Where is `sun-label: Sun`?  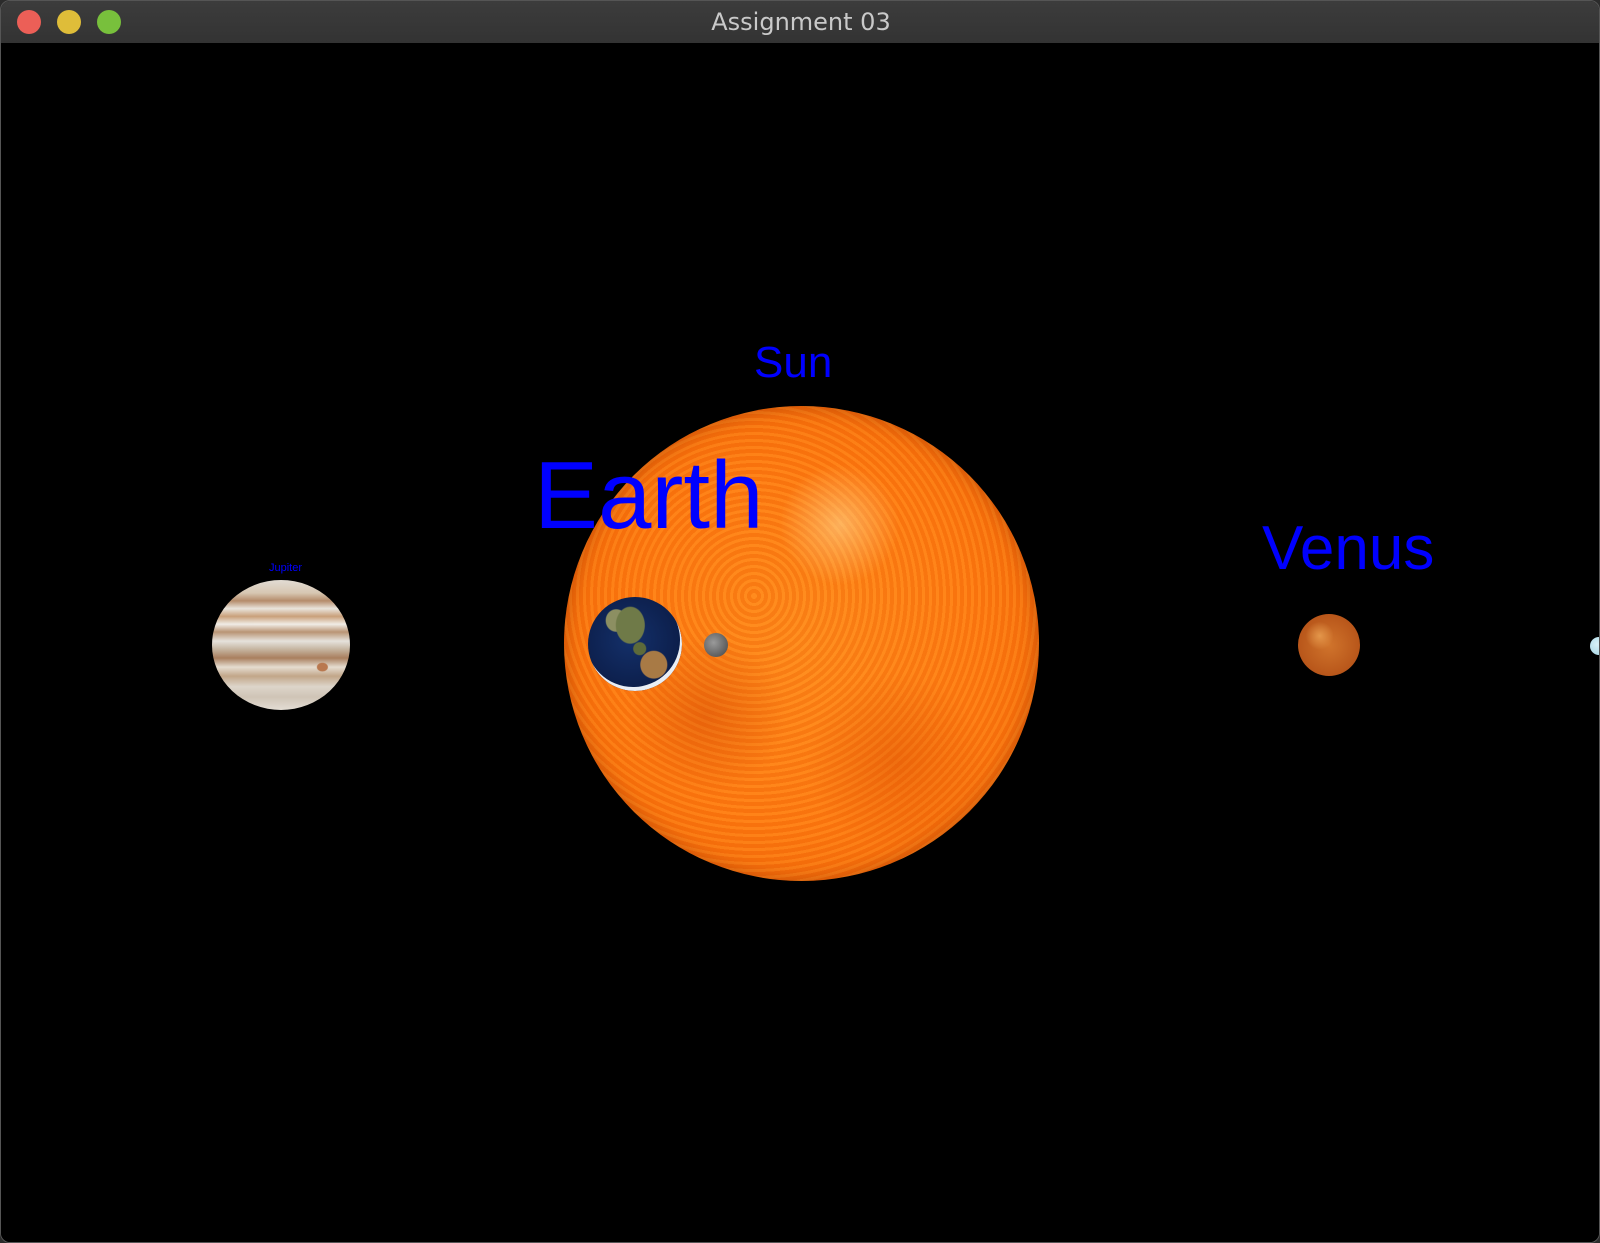 sun-label: Sun is located at coordinates (793, 362).